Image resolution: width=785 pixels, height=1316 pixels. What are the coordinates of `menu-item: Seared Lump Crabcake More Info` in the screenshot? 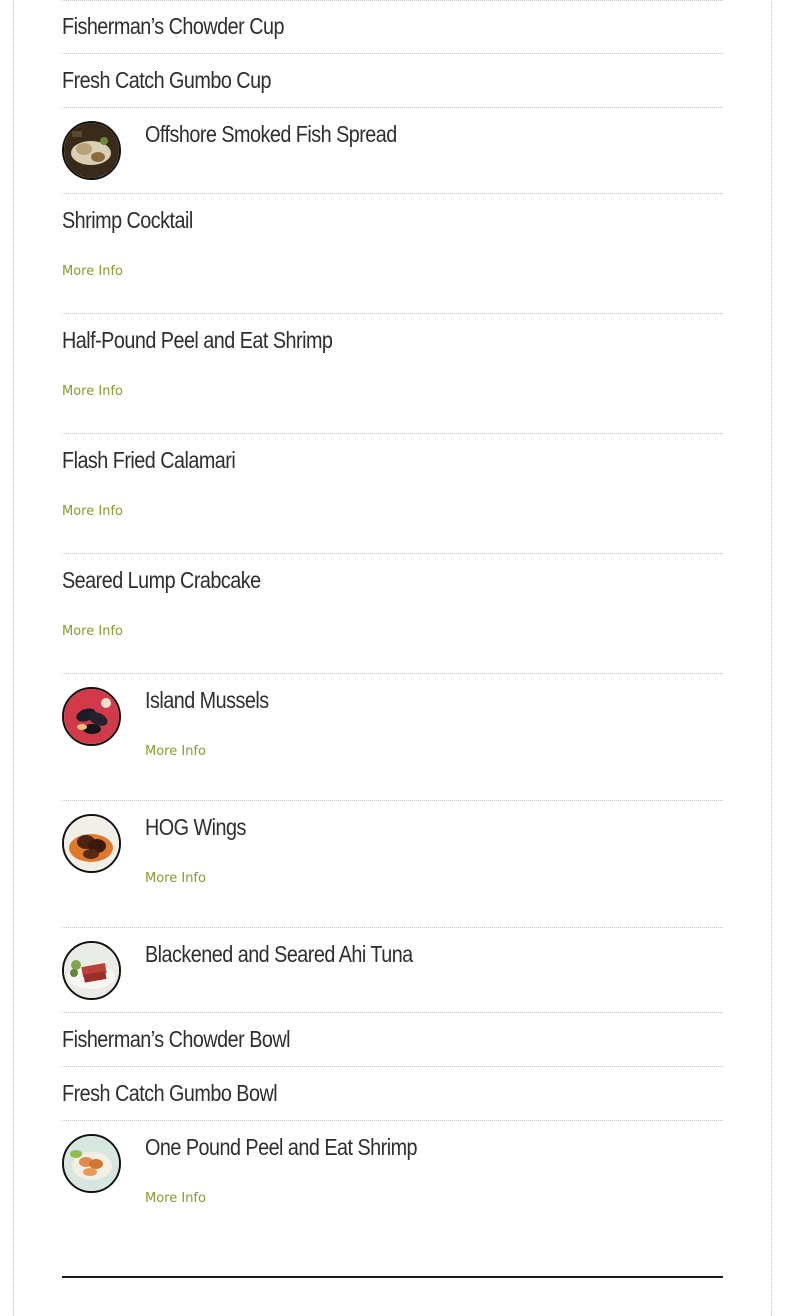 It's located at (392, 613).